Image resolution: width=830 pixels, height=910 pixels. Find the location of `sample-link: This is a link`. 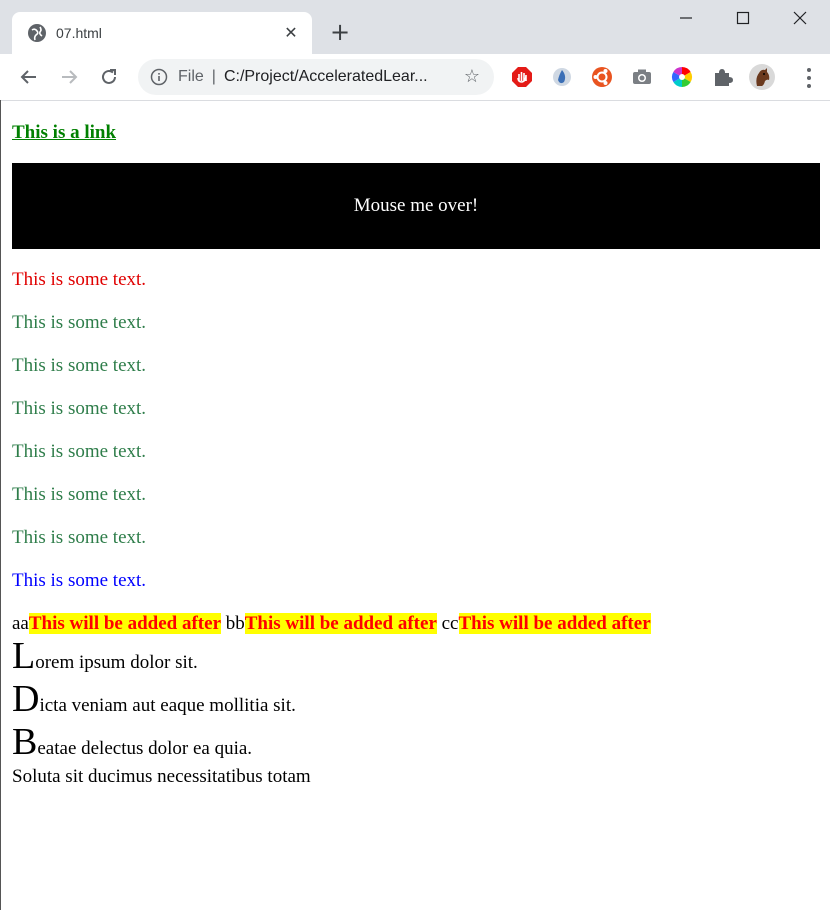

sample-link: This is a link is located at coordinates (64, 133).